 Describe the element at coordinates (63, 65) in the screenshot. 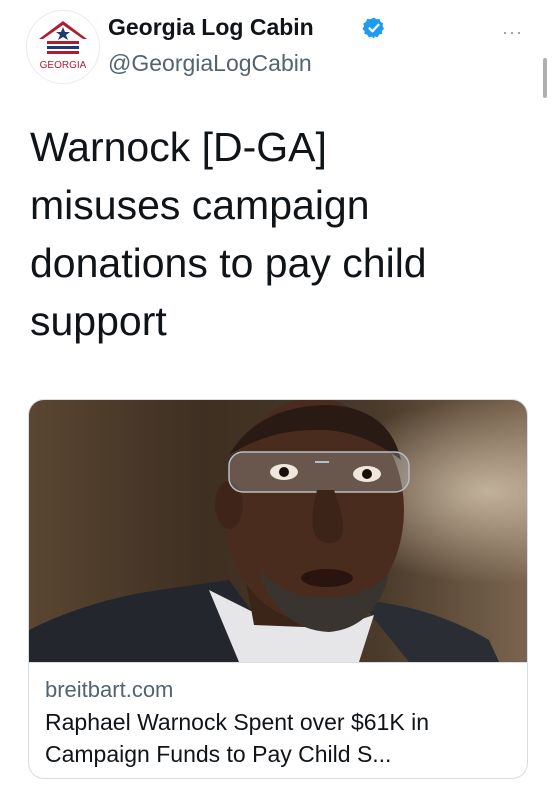

I see `avatar-text: GEORGIA` at that location.